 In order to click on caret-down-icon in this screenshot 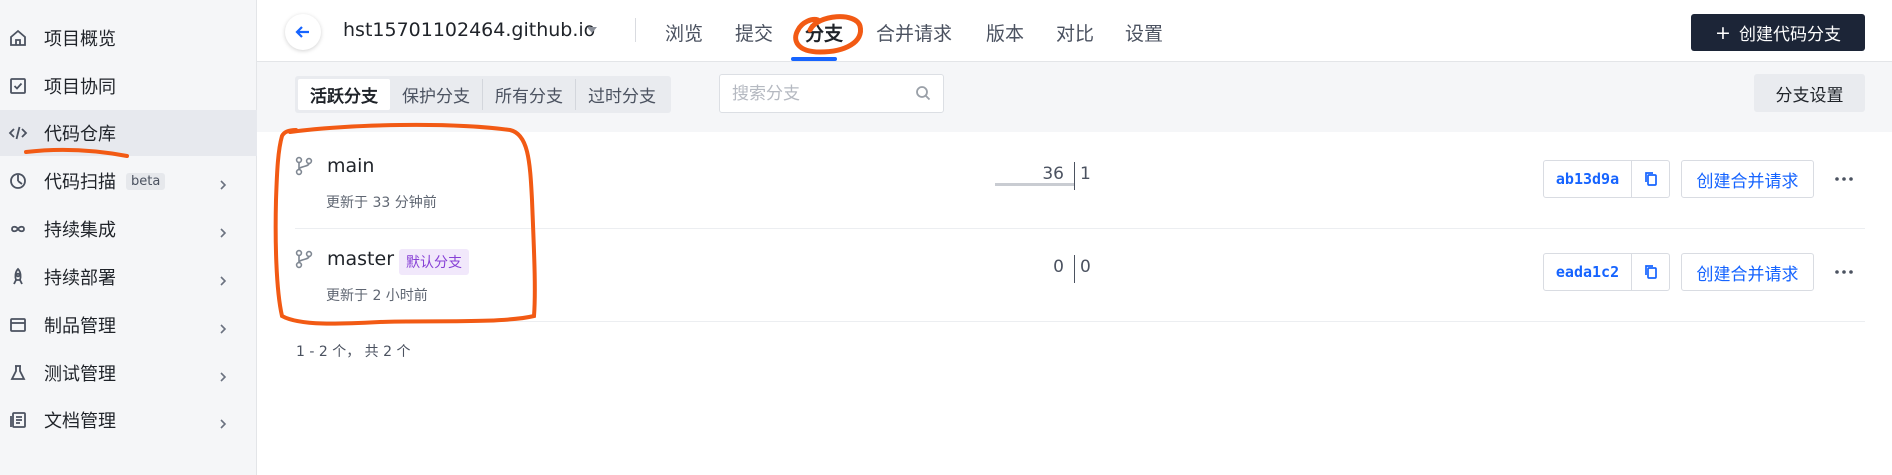, I will do `click(592, 30)`.